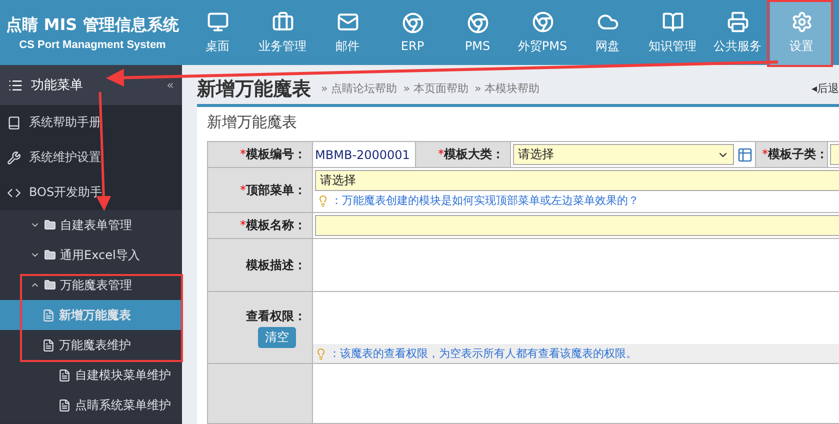 This screenshot has width=839, height=424. Describe the element at coordinates (276, 265) in the screenshot. I see `field-label: 模板描述：` at that location.